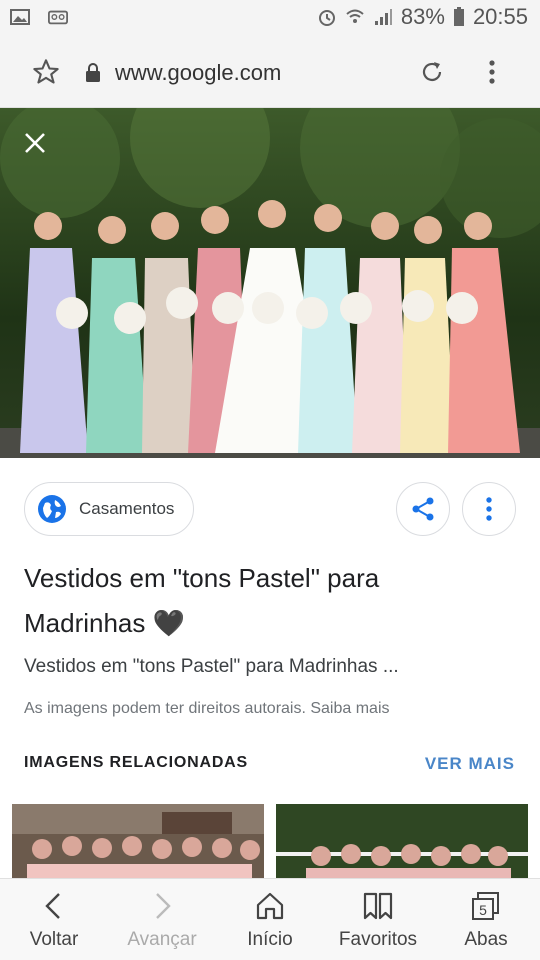 The image size is (540, 960). What do you see at coordinates (46, 72) in the screenshot?
I see `bookmark-star-icon` at bounding box center [46, 72].